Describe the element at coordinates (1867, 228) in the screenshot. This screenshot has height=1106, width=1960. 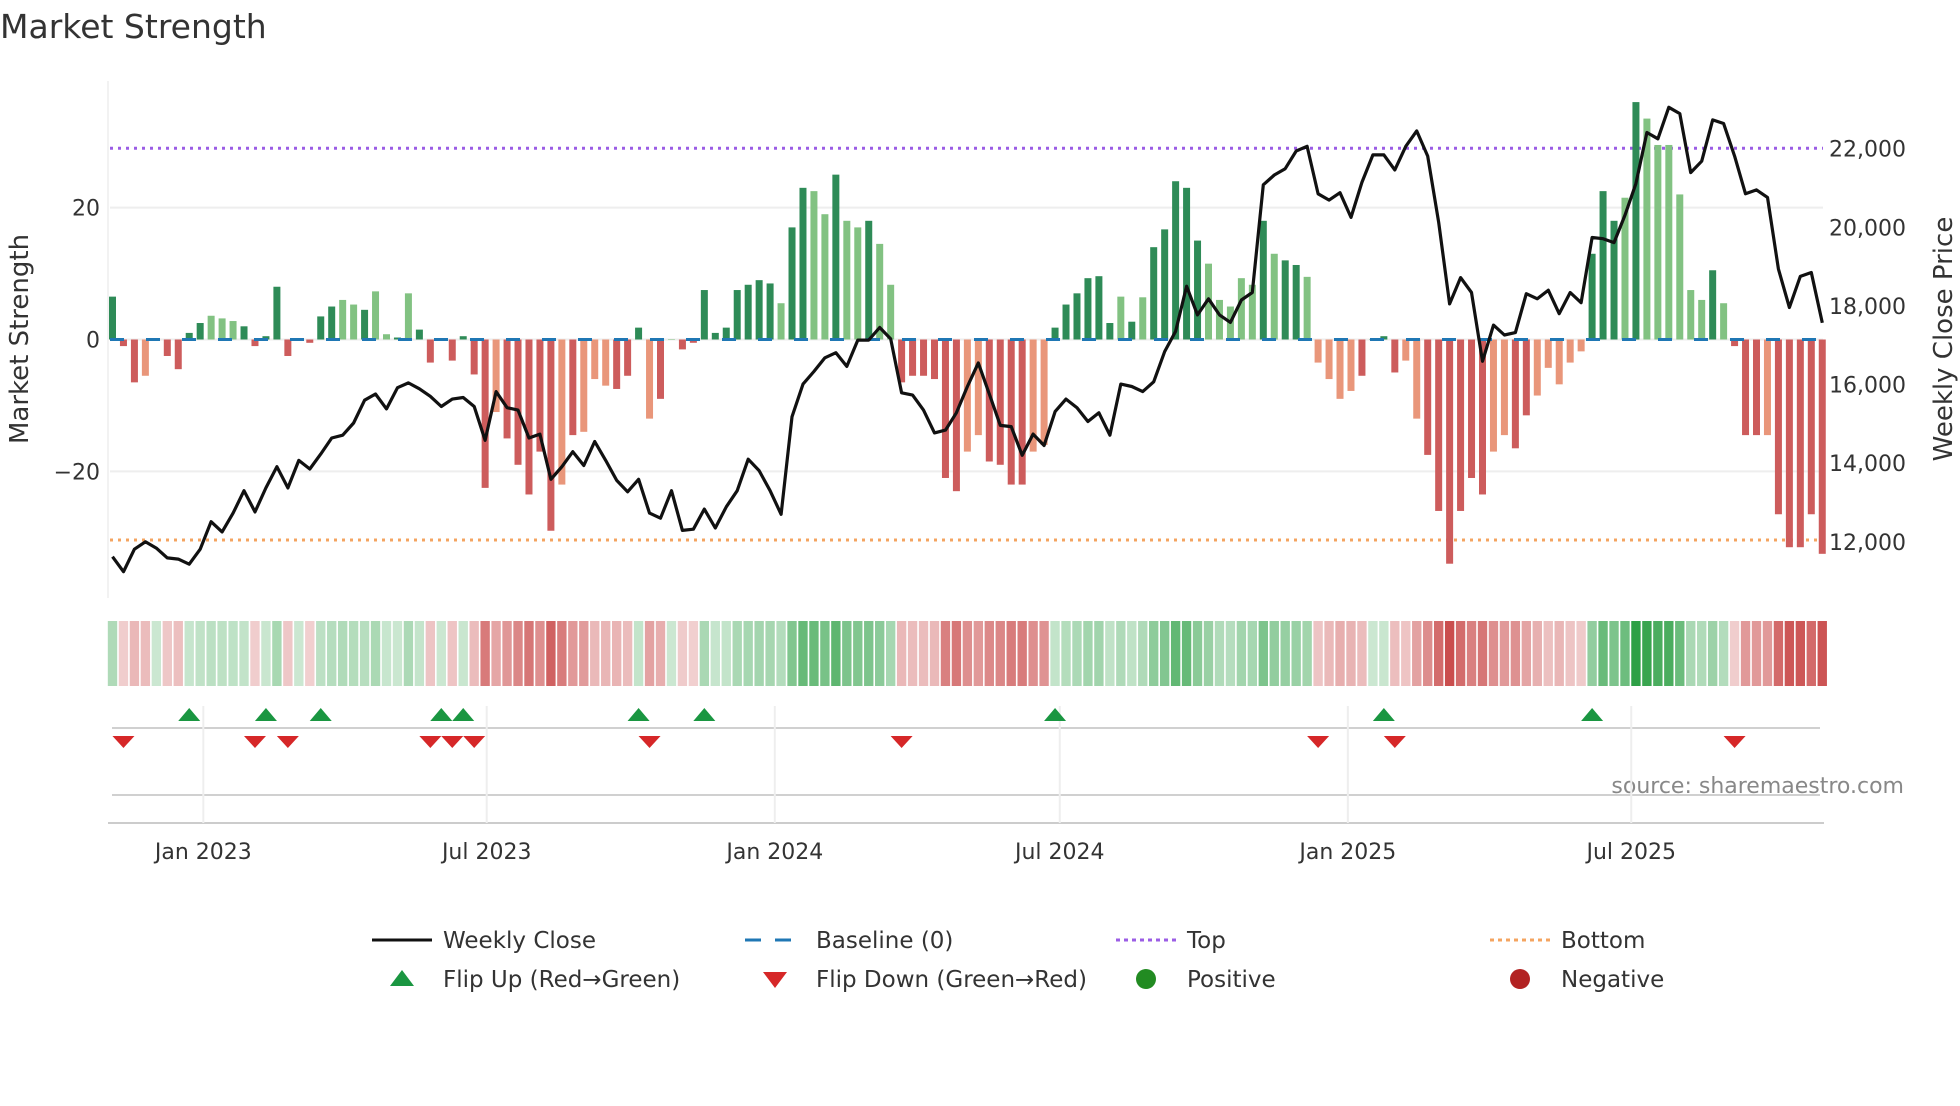
I see `y2-tick-label: 20,000` at that location.